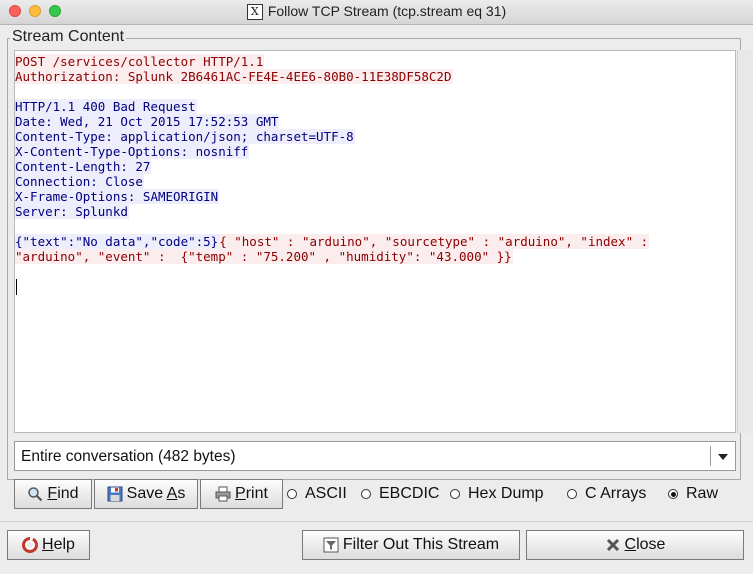 This screenshot has width=753, height=574. I want to click on stream-segment-server: Server: Splunkd, so click(72, 211).